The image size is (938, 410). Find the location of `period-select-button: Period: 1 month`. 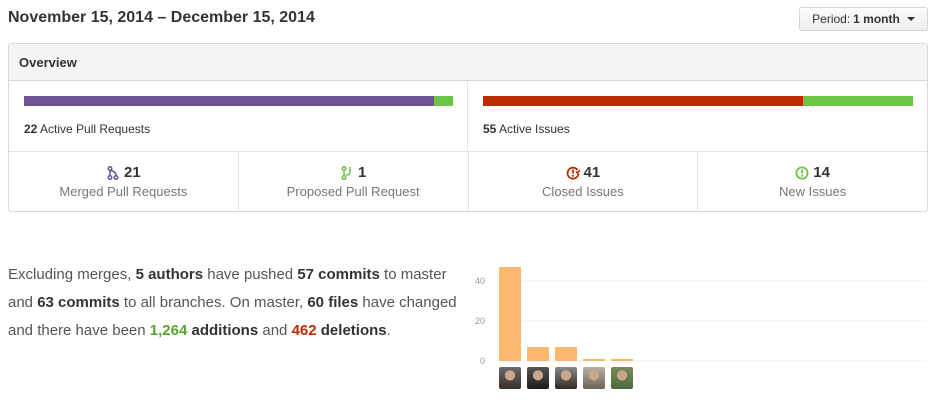

period-select-button: Period: 1 month is located at coordinates (863, 19).